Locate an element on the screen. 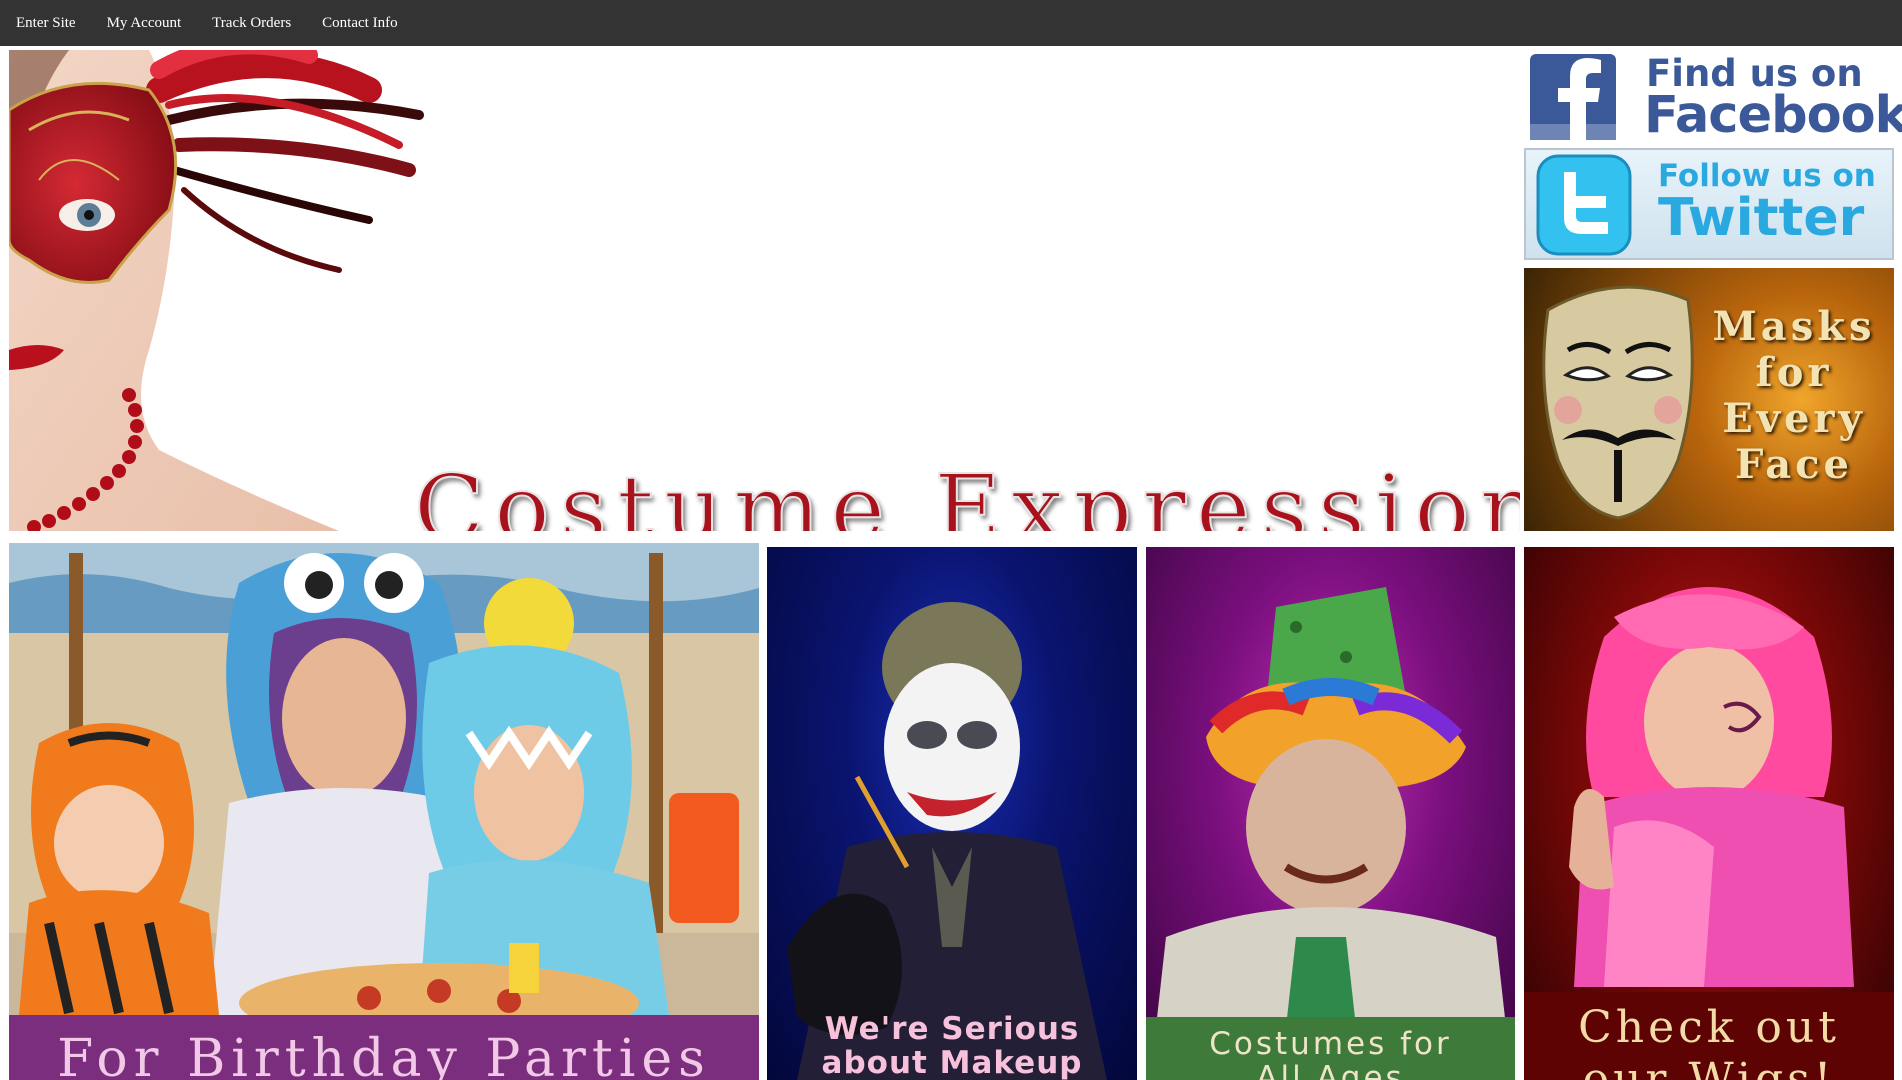 The width and height of the screenshot is (1902, 1080). tile-costumes-all-ages: Costumes for All Ages is located at coordinates (1330, 813).